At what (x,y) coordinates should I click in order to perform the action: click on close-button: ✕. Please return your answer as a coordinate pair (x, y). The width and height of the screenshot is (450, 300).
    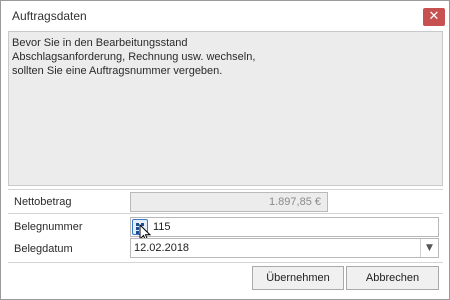
    Looking at the image, I should click on (434, 17).